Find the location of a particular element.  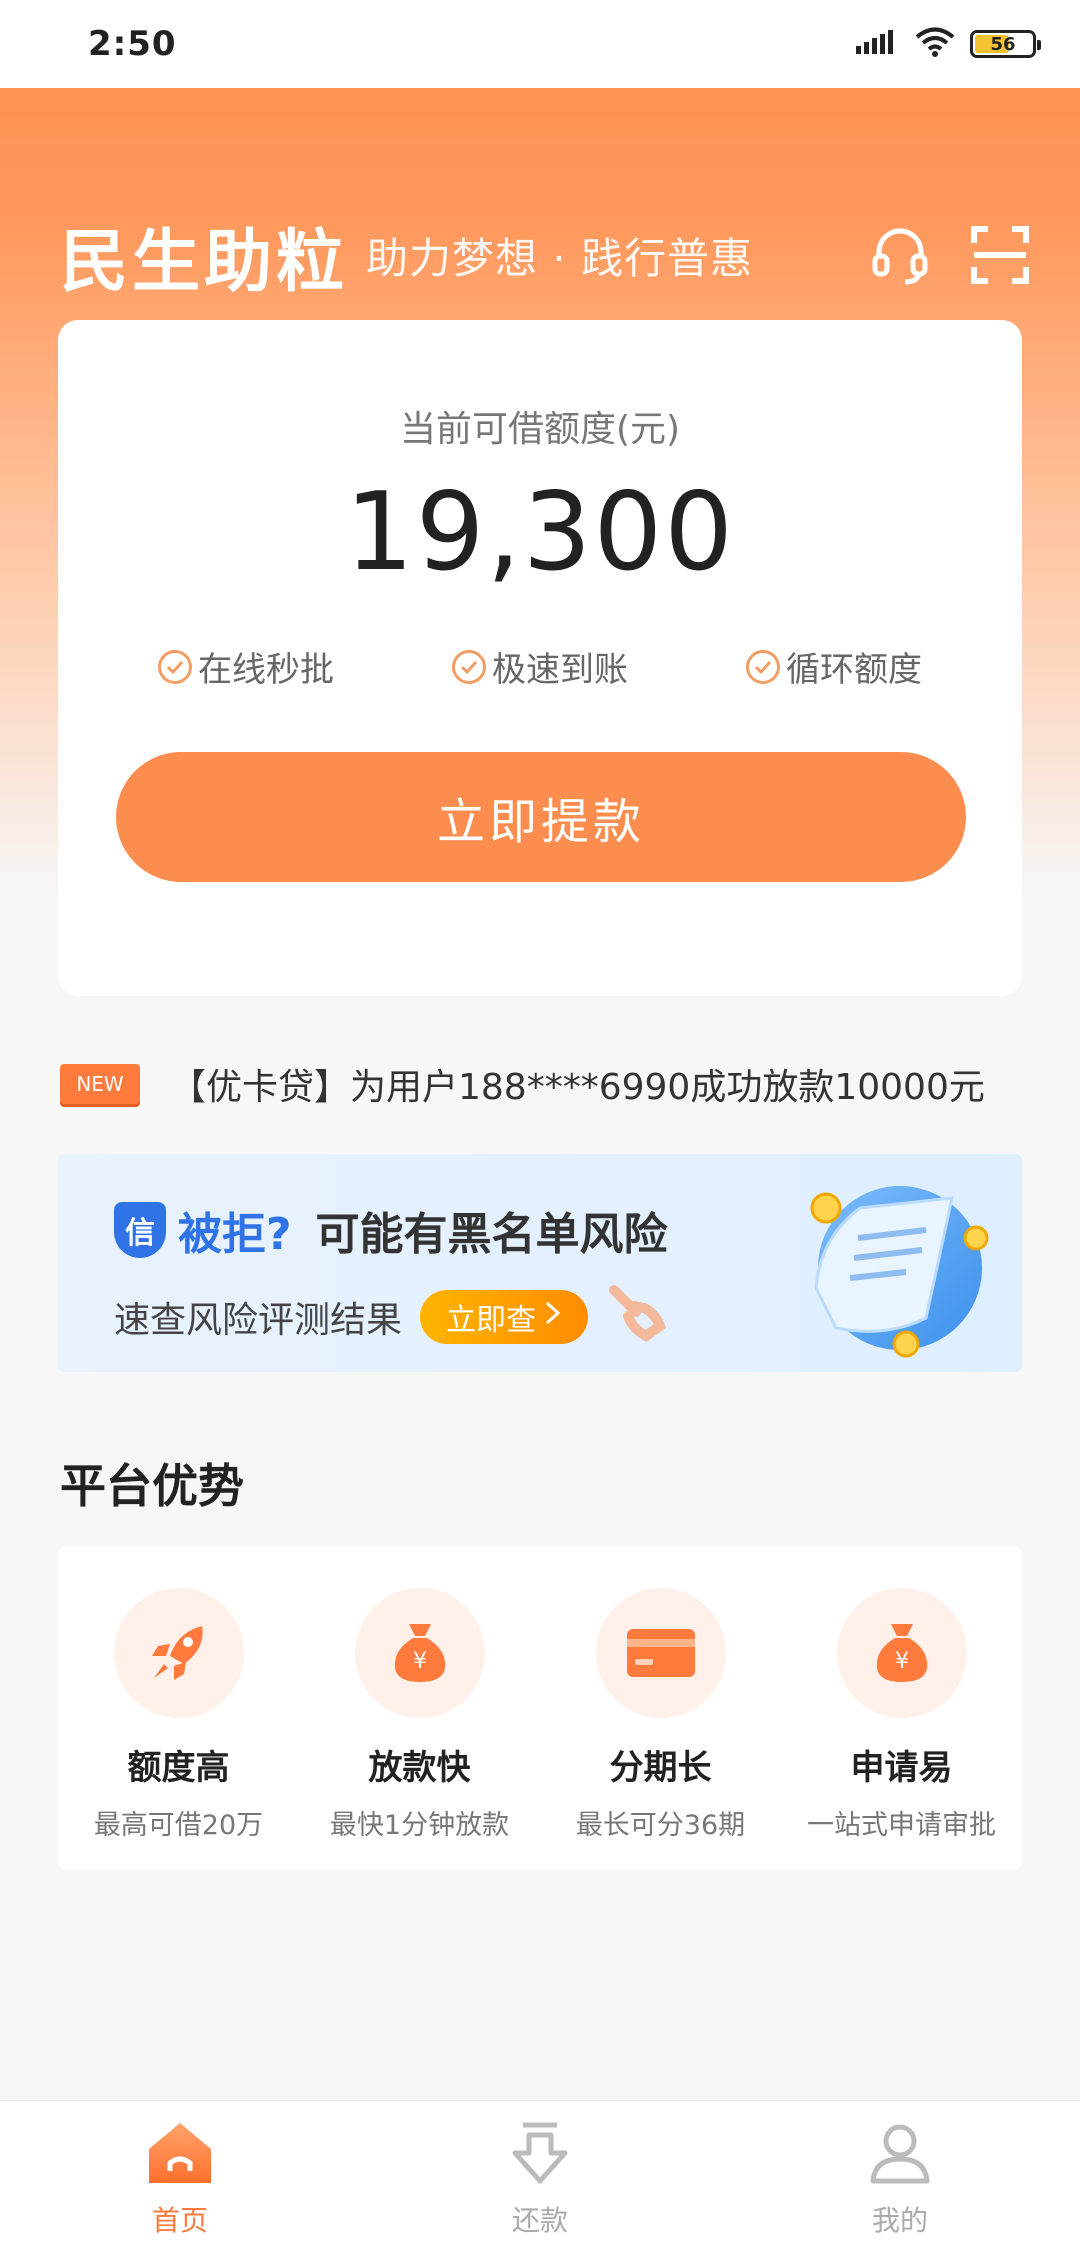

credit-label: 当前可借额度(元) is located at coordinates (540, 429).